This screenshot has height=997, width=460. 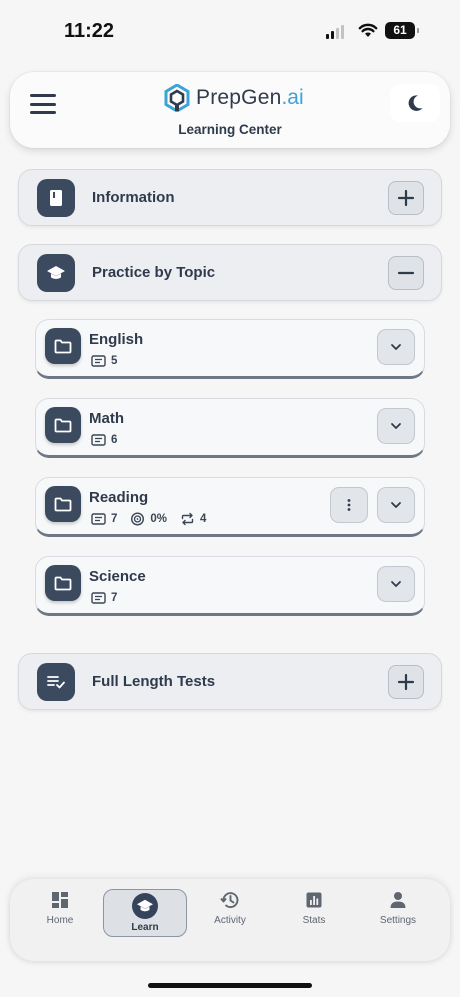 I want to click on brand-name: PrepGen, so click(x=239, y=97).